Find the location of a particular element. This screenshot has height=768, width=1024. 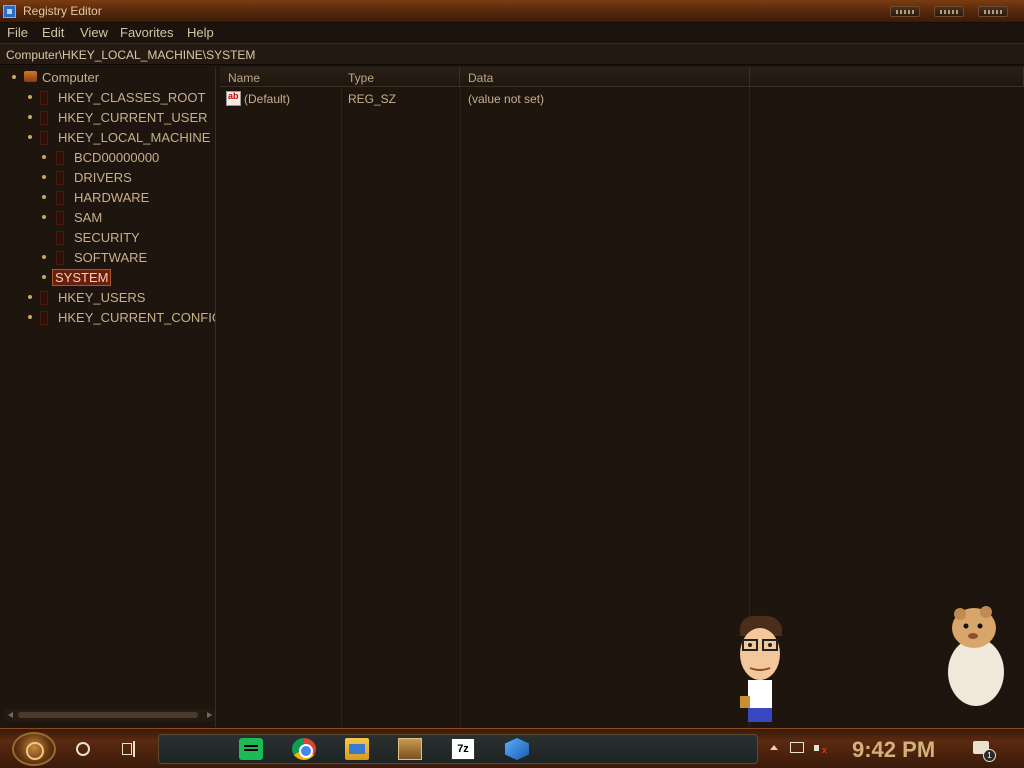

menu-edit: Edit is located at coordinates (53, 32).